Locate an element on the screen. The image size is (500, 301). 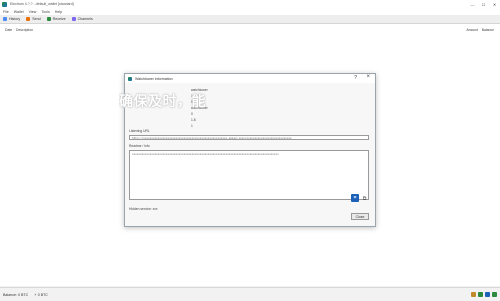
info-value: 1 is located at coordinates (192, 126).